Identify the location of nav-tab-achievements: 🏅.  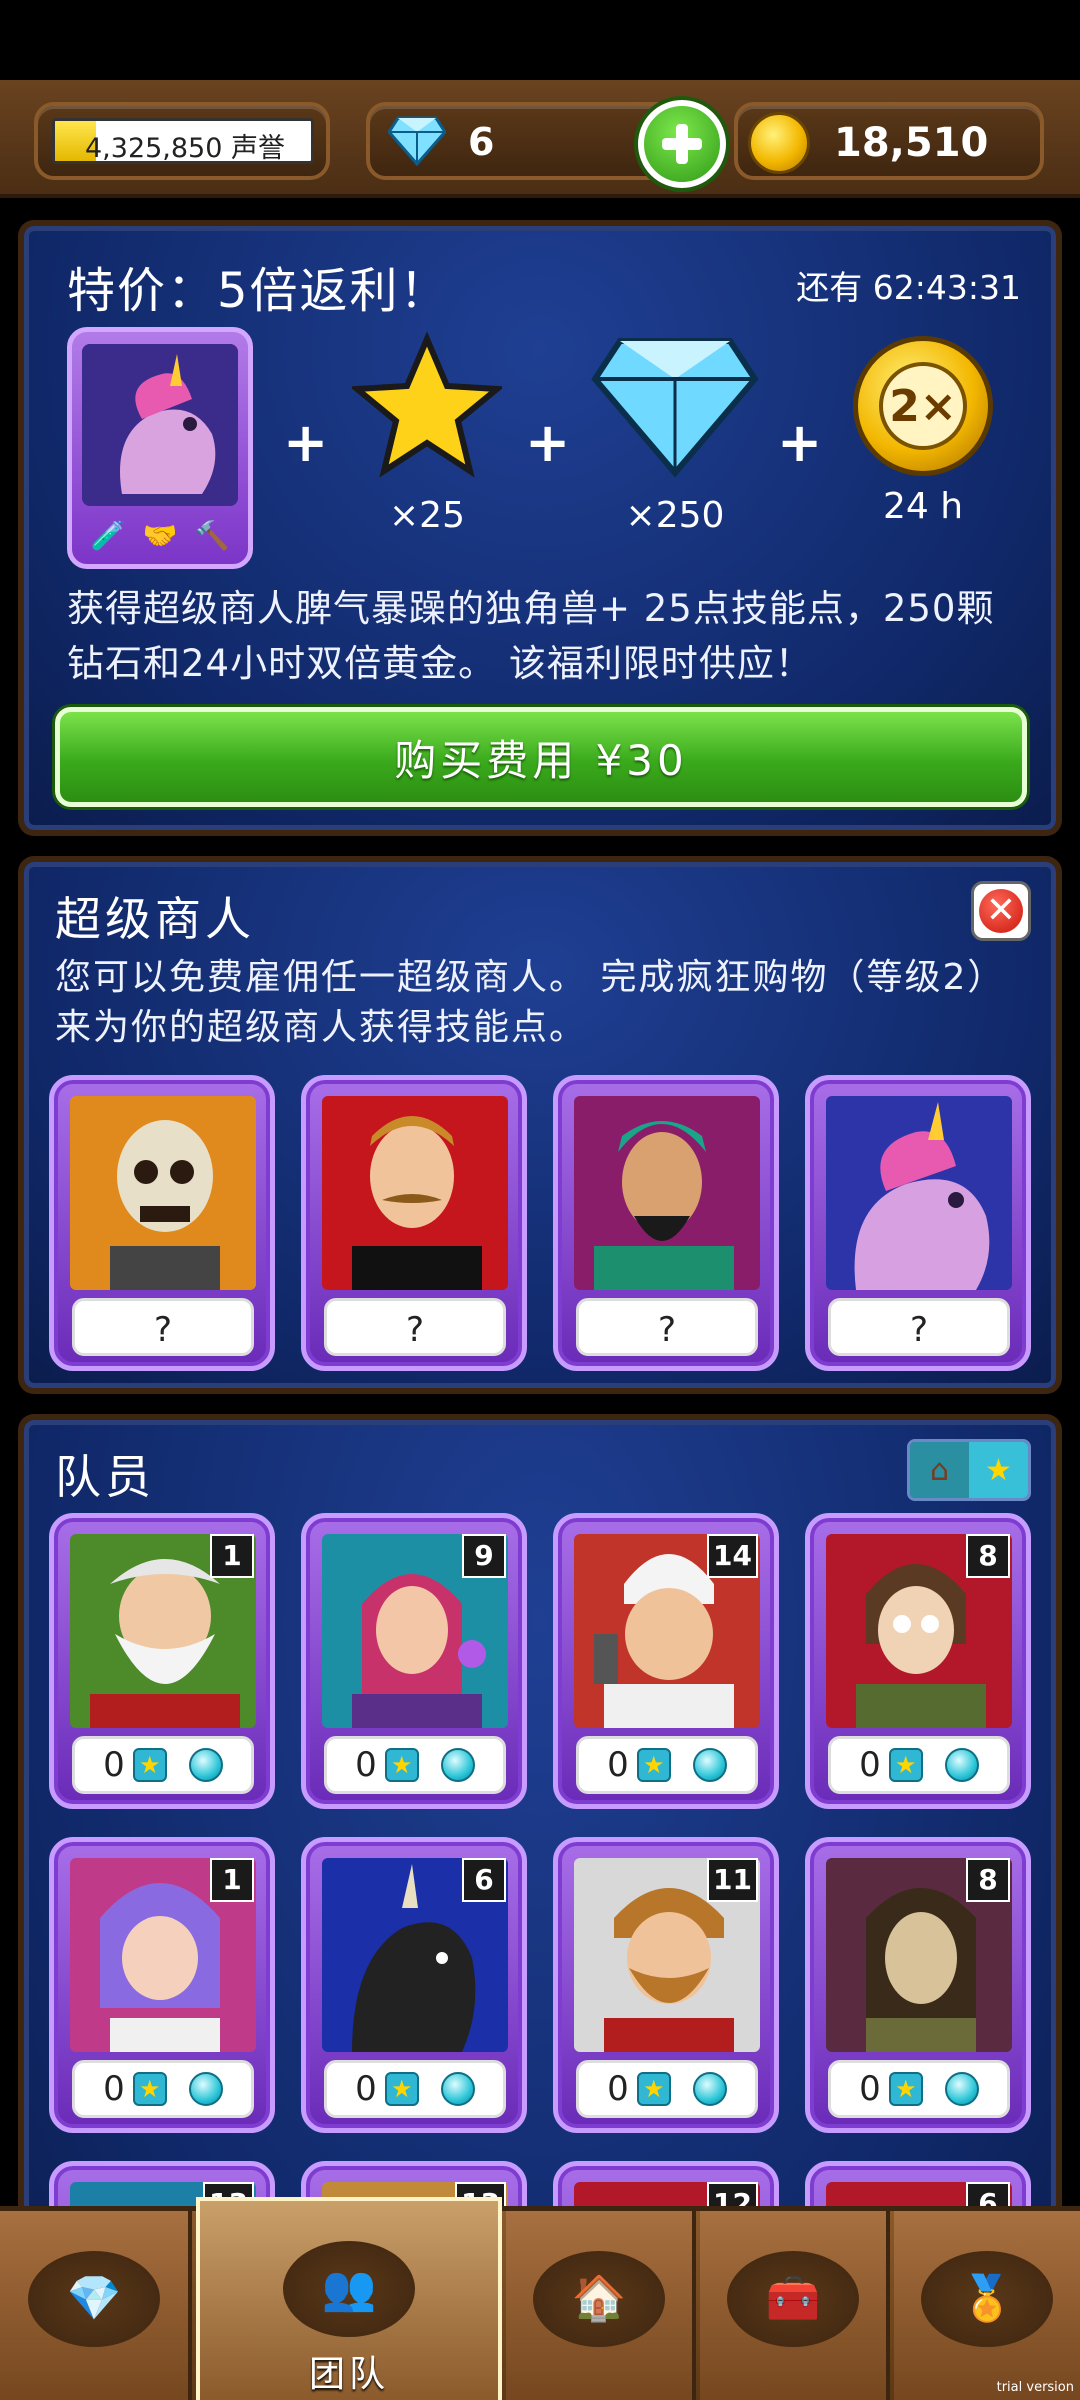
(987, 2305).